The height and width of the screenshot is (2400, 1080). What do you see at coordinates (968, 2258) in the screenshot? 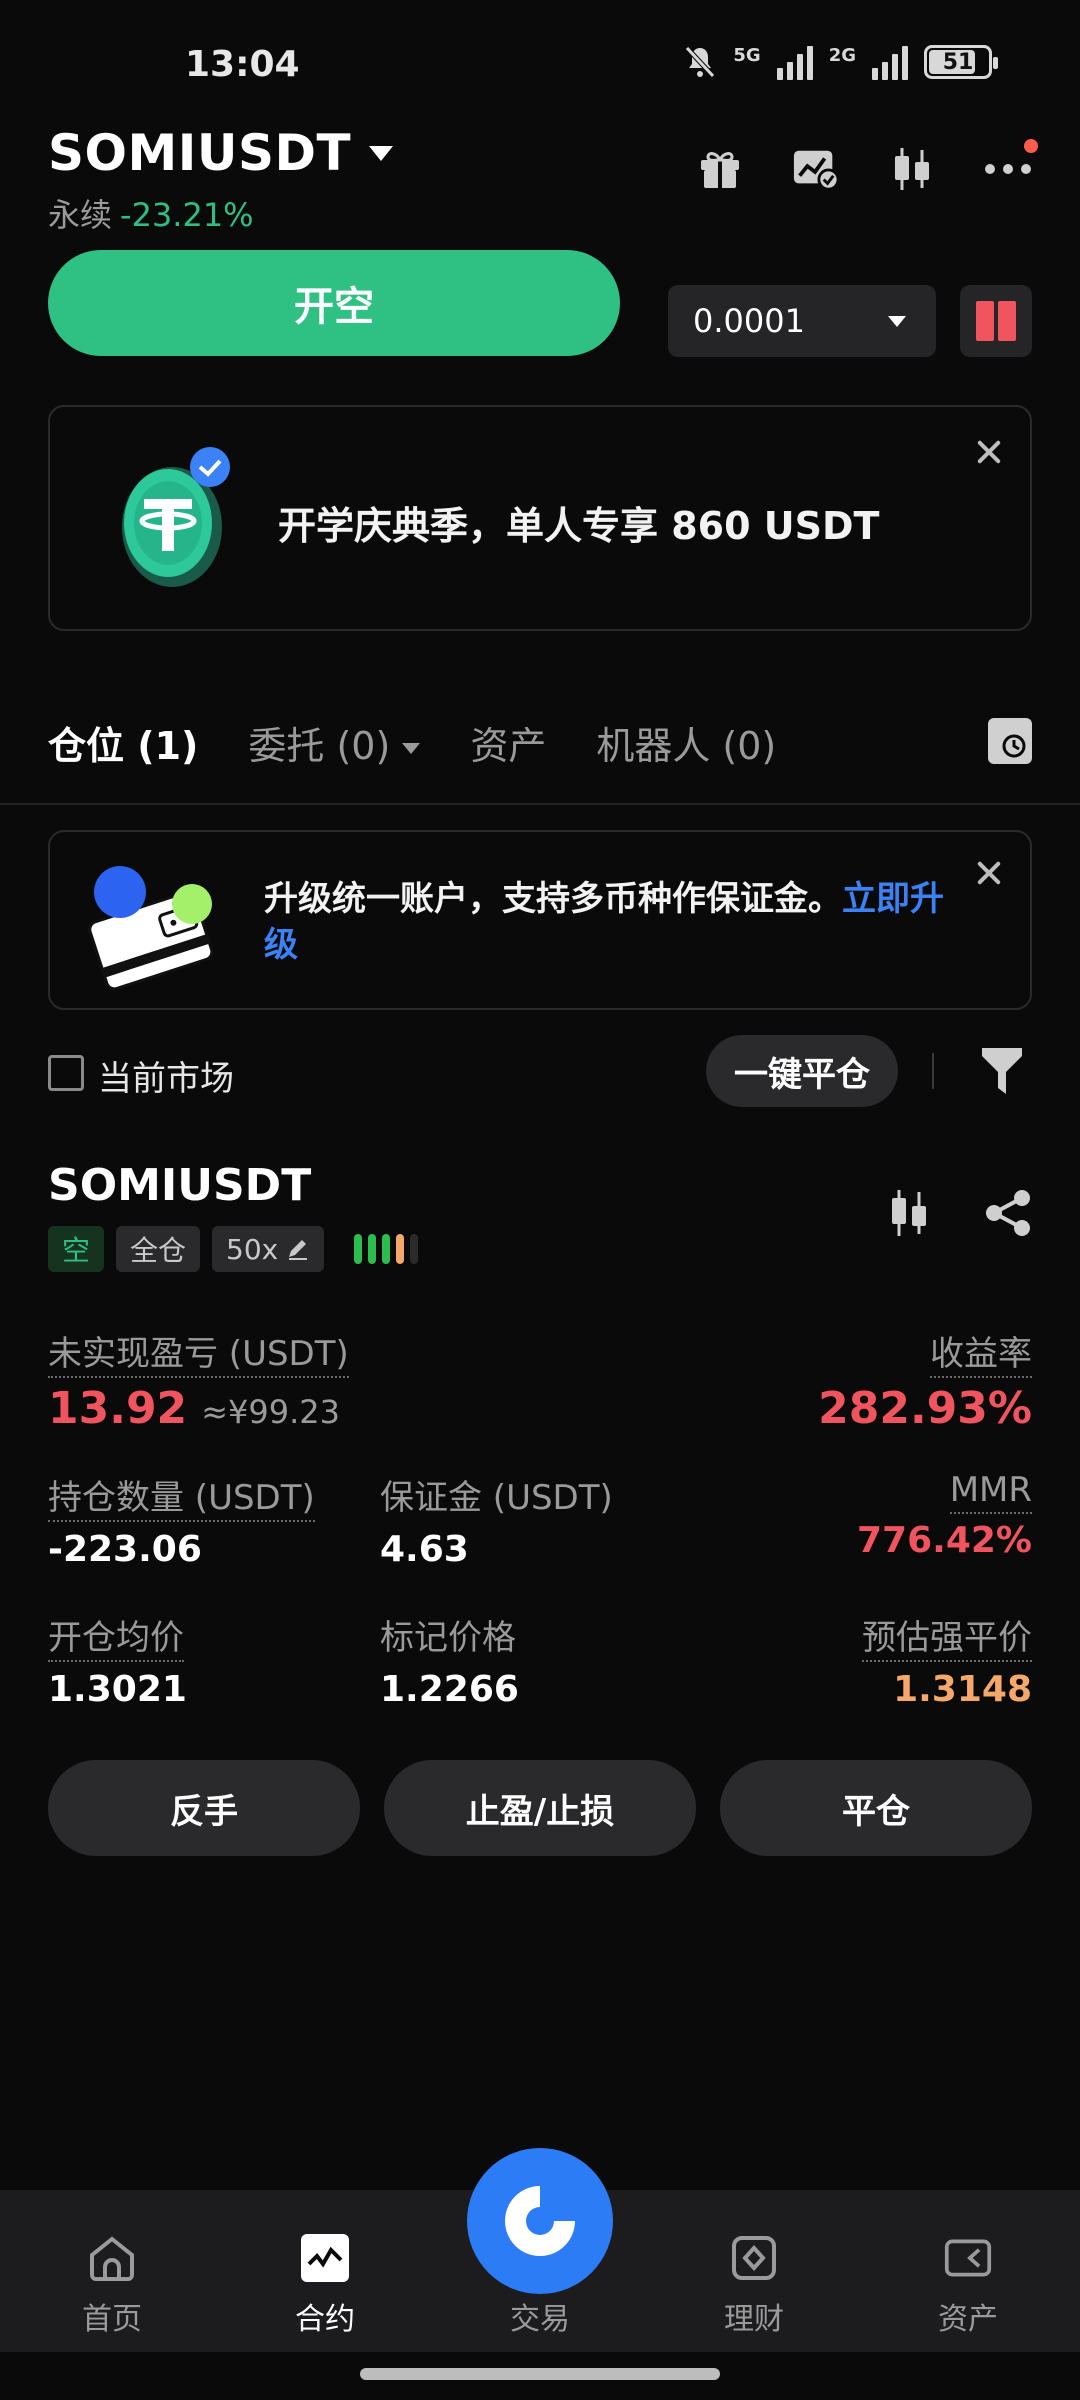
I see `assets-icon` at bounding box center [968, 2258].